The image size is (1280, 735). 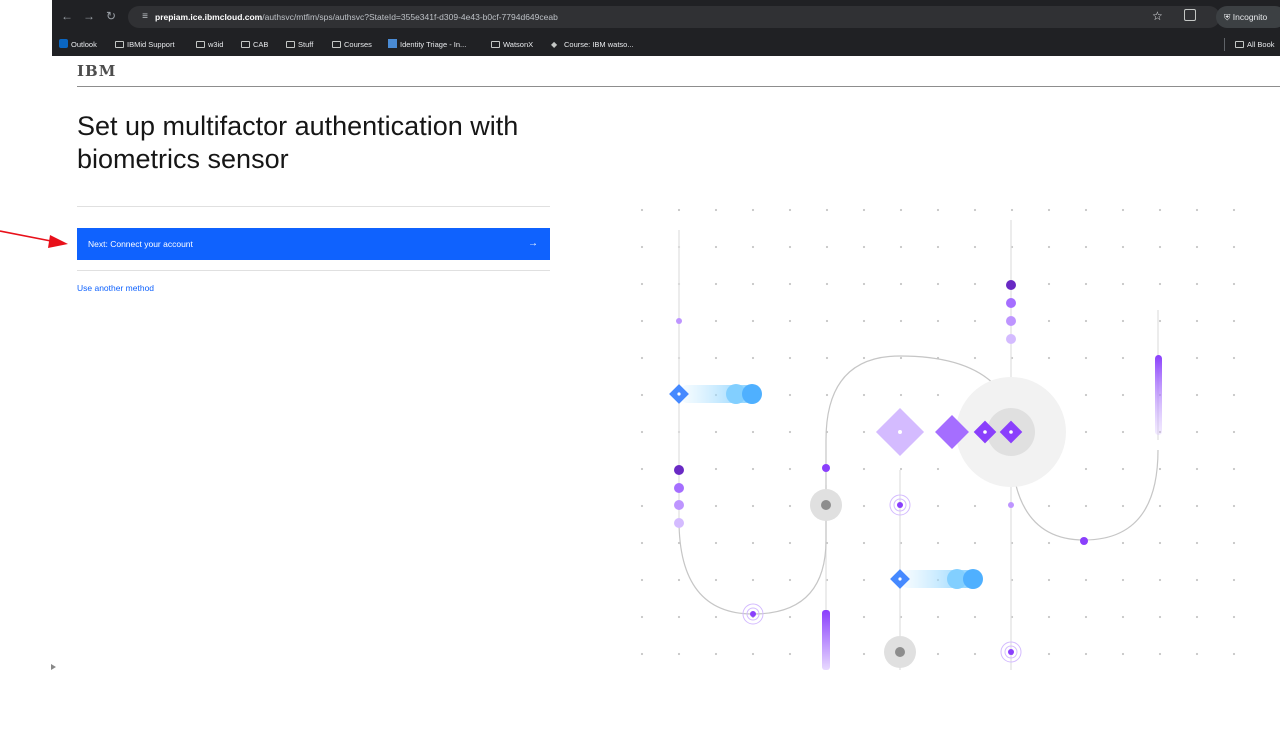 I want to click on outlook-icon, so click(x=63, y=43).